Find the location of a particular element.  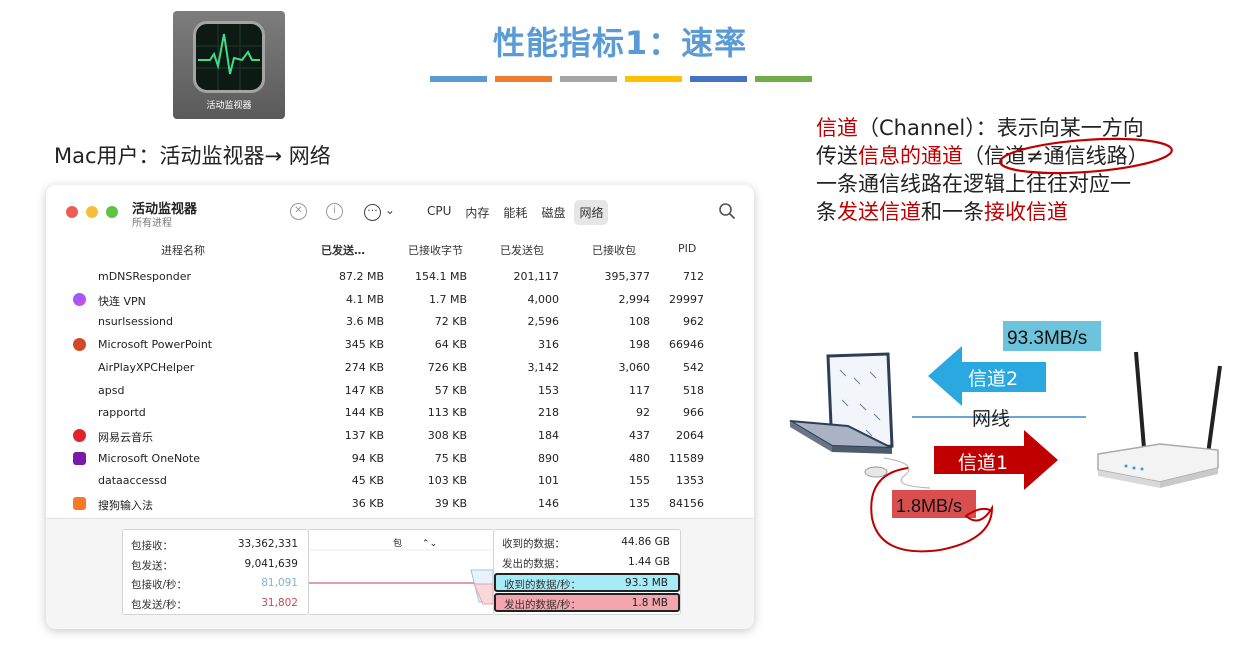

cable-label: 网线 is located at coordinates (991, 419).